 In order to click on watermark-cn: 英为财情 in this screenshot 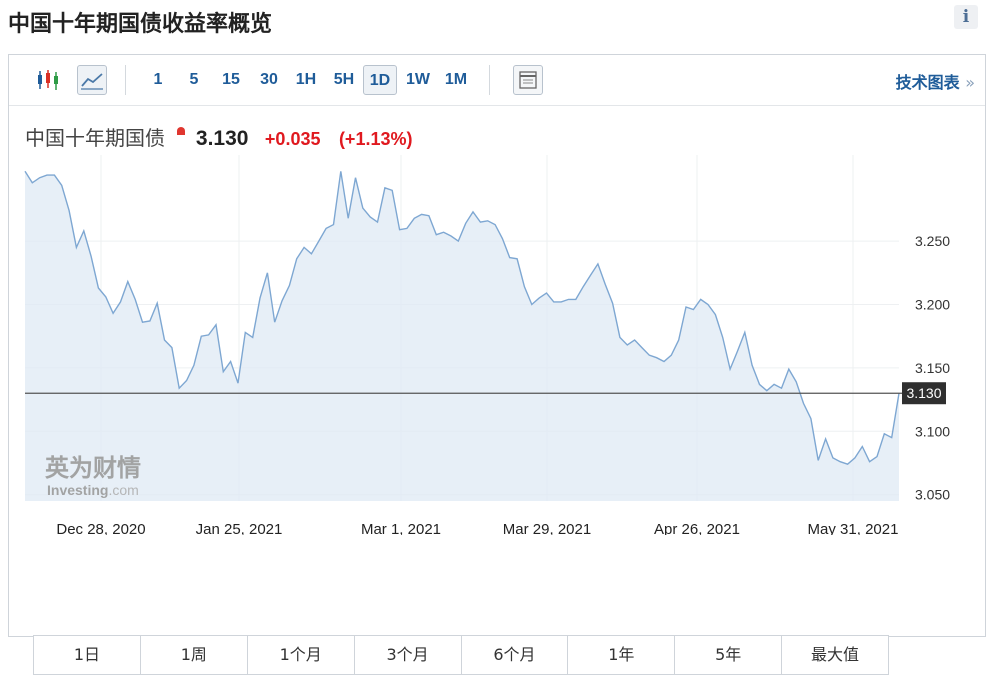, I will do `click(93, 468)`.